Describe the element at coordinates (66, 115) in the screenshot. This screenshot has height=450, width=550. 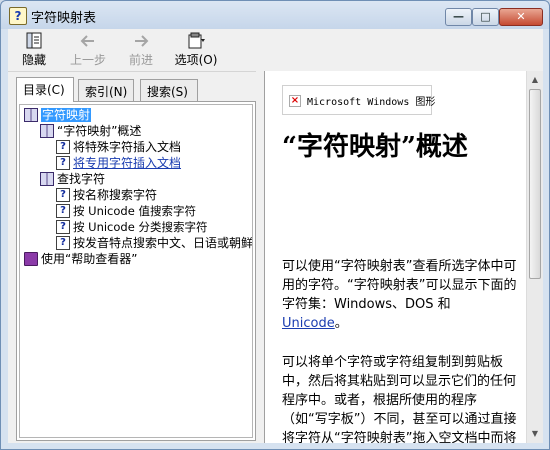
I see `tree-item-label: 字符映射` at that location.